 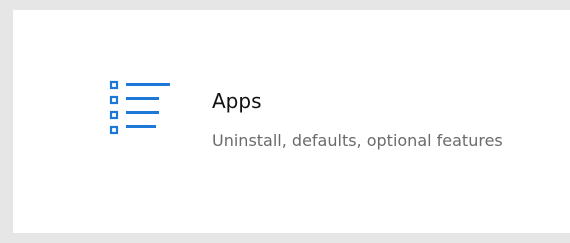 What do you see at coordinates (237, 101) in the screenshot?
I see `tile-title: Apps` at bounding box center [237, 101].